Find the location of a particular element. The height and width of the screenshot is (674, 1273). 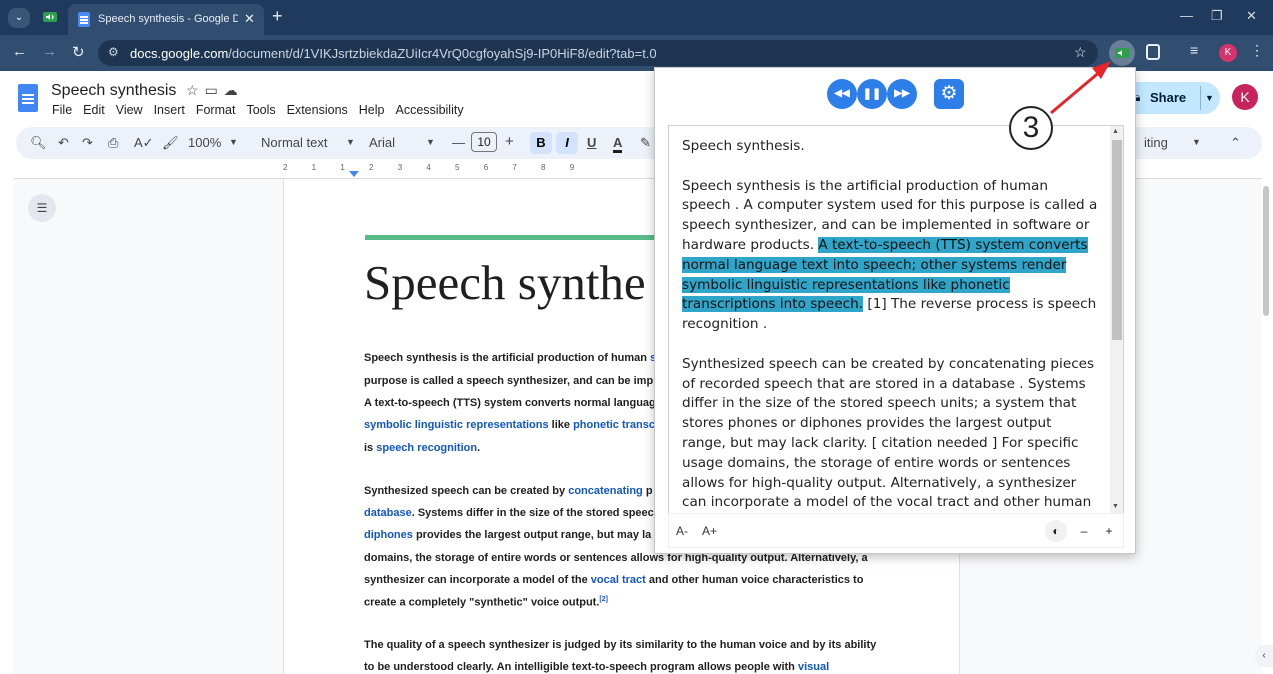

undo-icon: ↶ is located at coordinates (63, 143).